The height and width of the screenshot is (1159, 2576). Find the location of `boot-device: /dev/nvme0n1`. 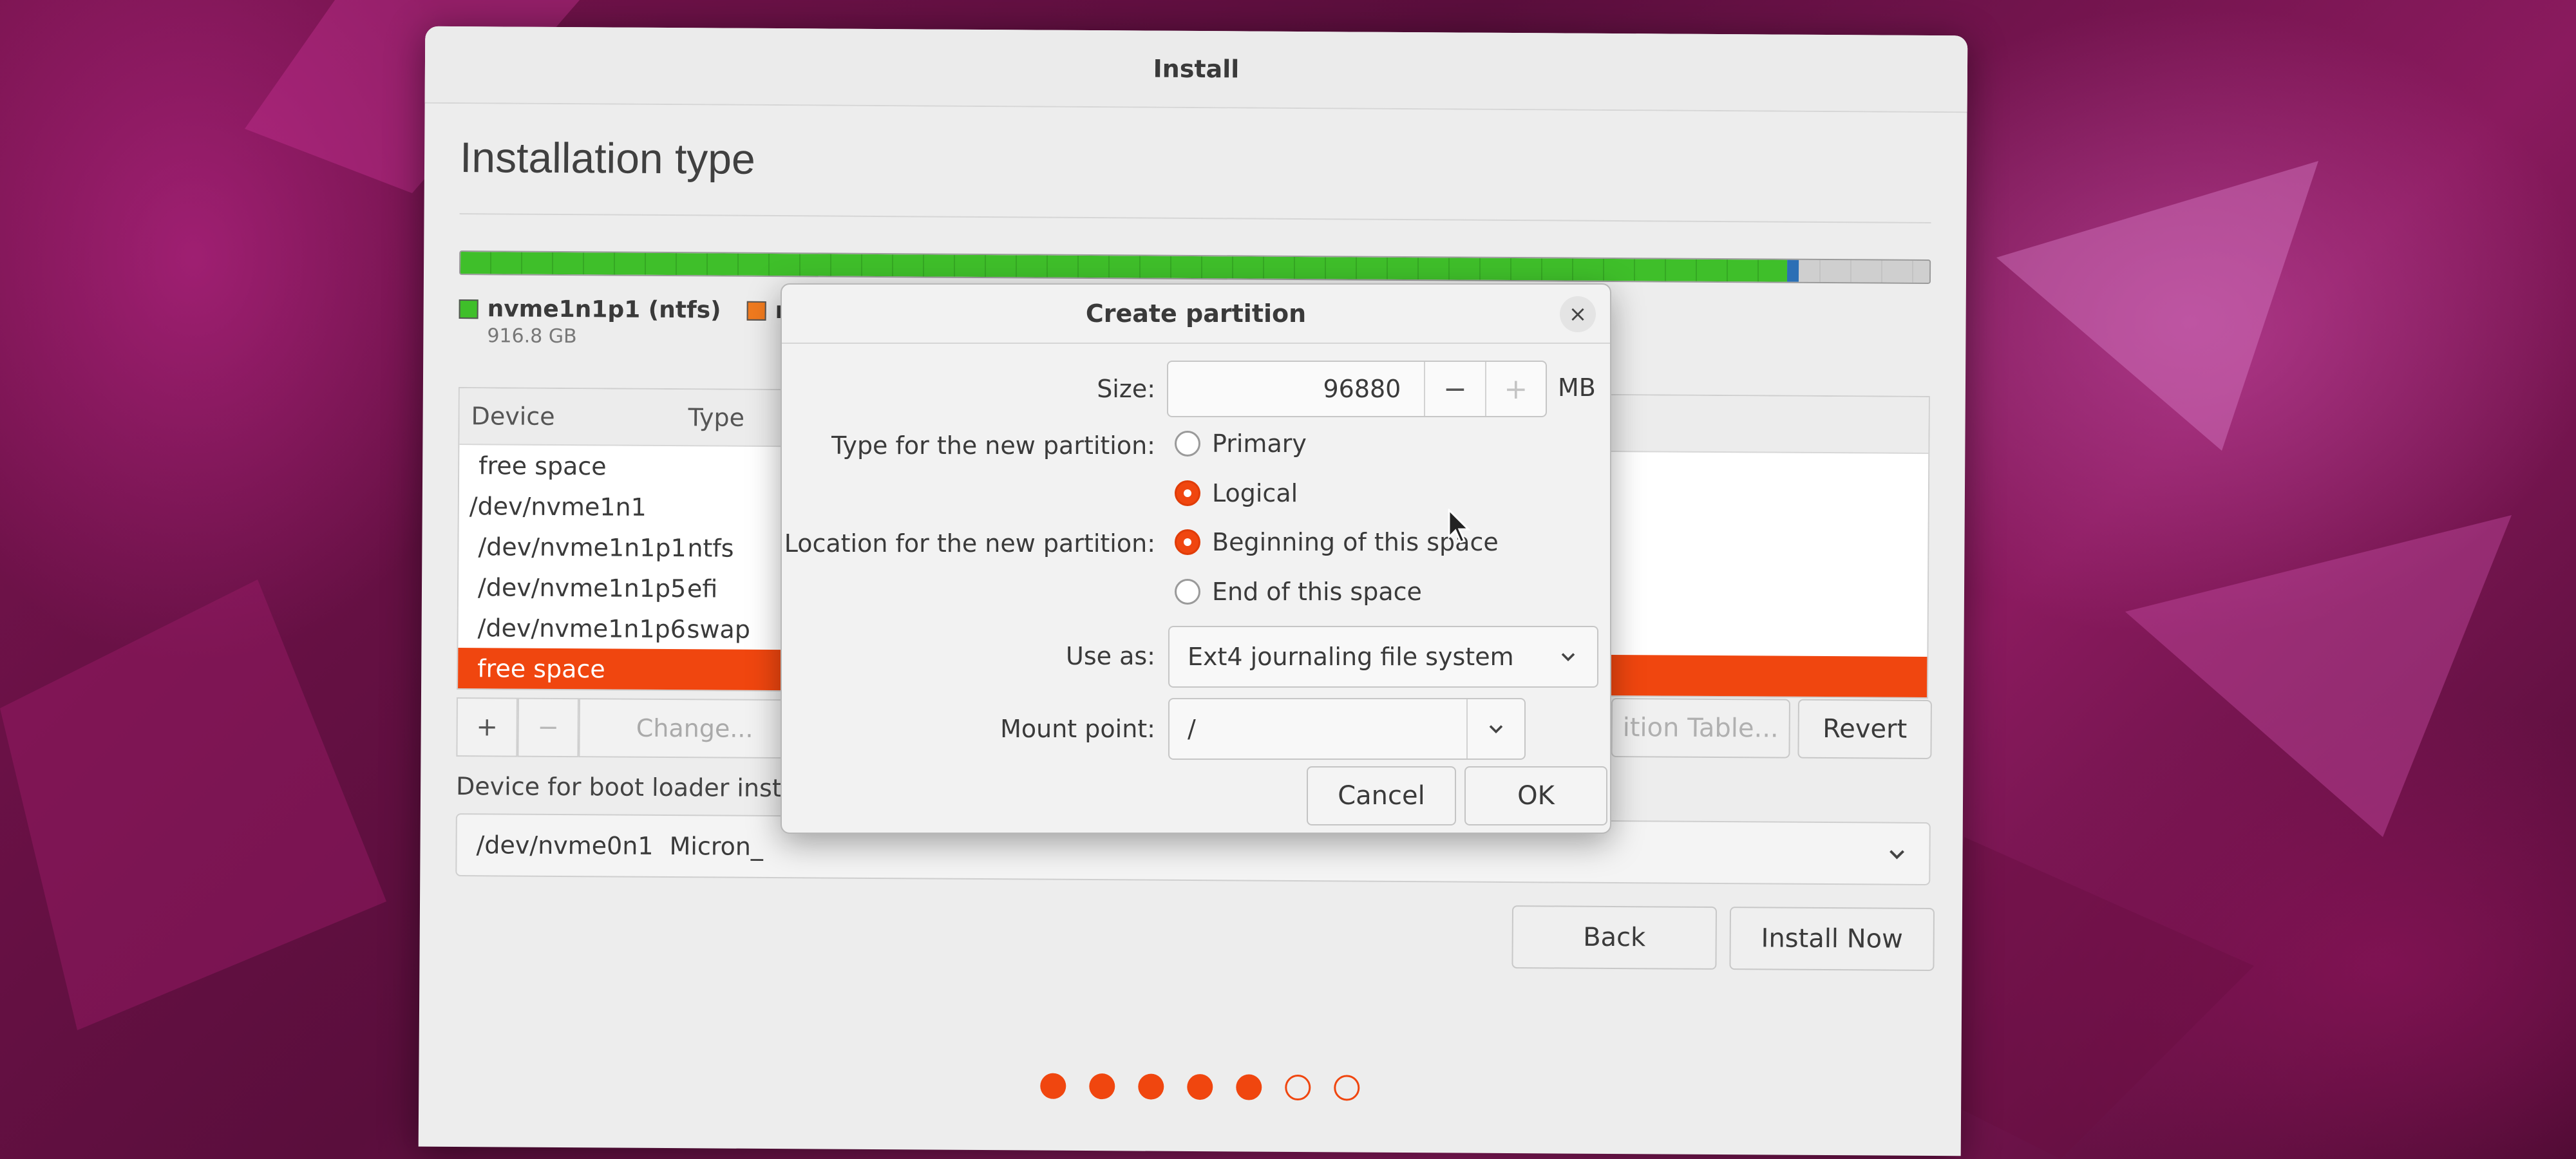

boot-device: /dev/nvme0n1 is located at coordinates (565, 845).